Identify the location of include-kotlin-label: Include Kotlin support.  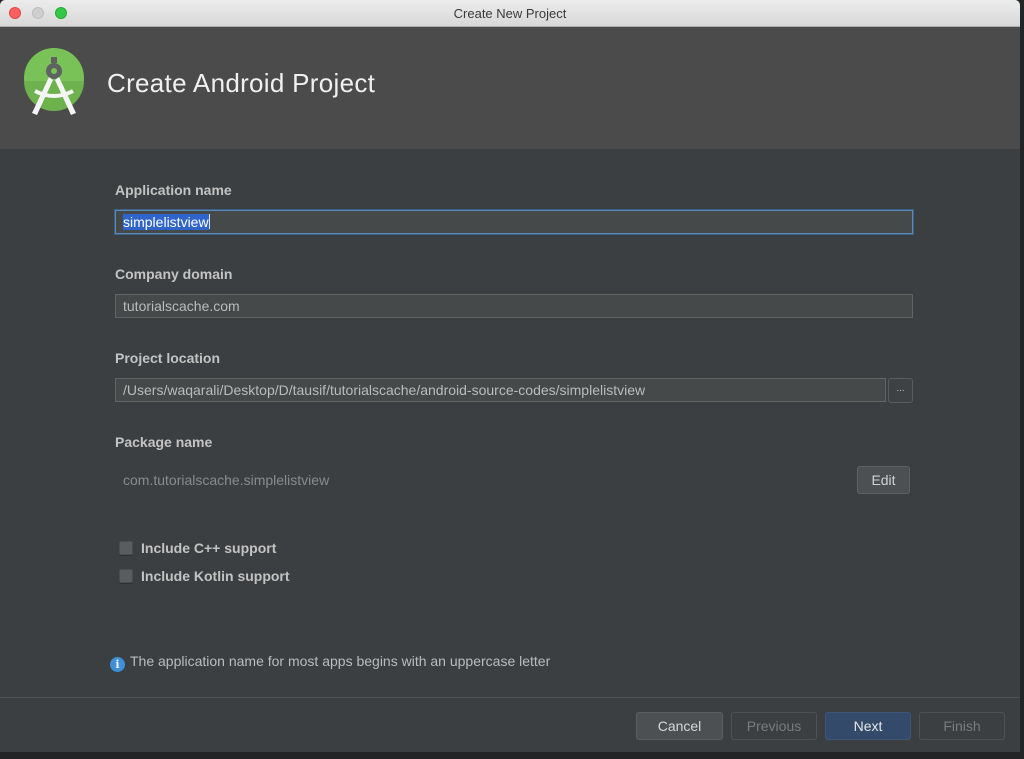
(215, 576).